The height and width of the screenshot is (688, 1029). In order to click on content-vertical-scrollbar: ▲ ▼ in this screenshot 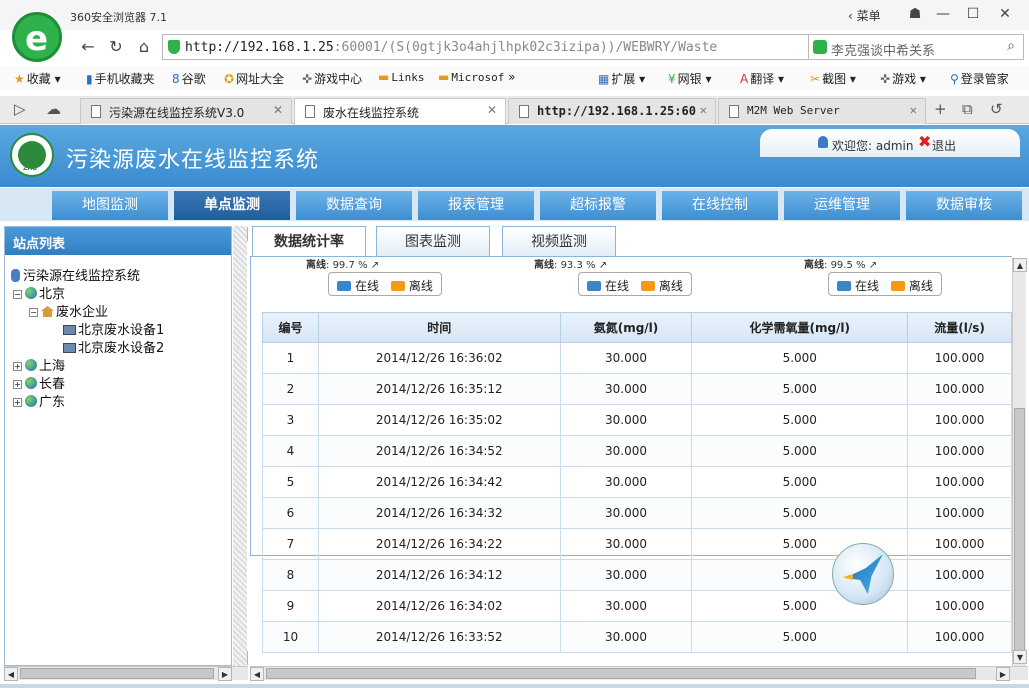, I will do `click(1019, 462)`.